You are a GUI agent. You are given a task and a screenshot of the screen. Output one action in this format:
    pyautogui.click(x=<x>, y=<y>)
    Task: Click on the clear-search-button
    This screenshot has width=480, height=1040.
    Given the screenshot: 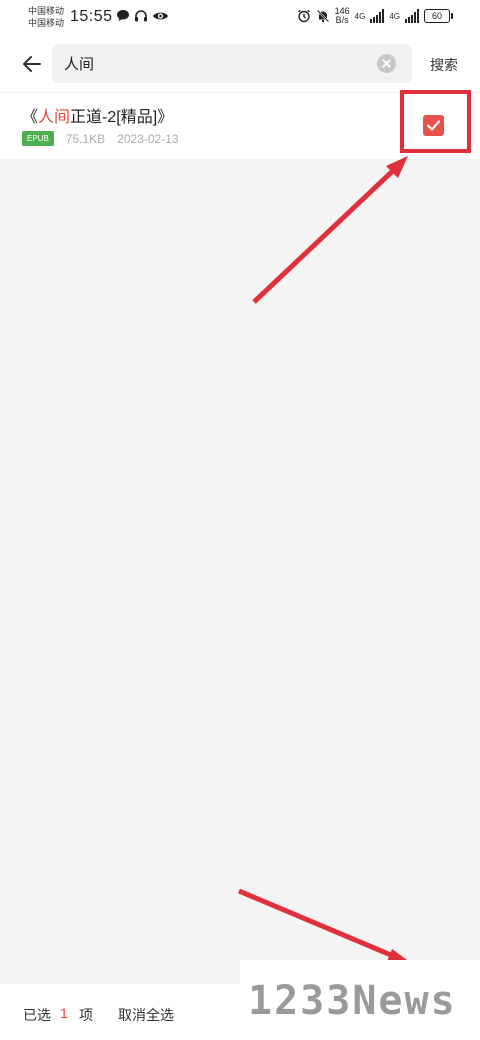 What is the action you would take?
    pyautogui.click(x=386, y=63)
    